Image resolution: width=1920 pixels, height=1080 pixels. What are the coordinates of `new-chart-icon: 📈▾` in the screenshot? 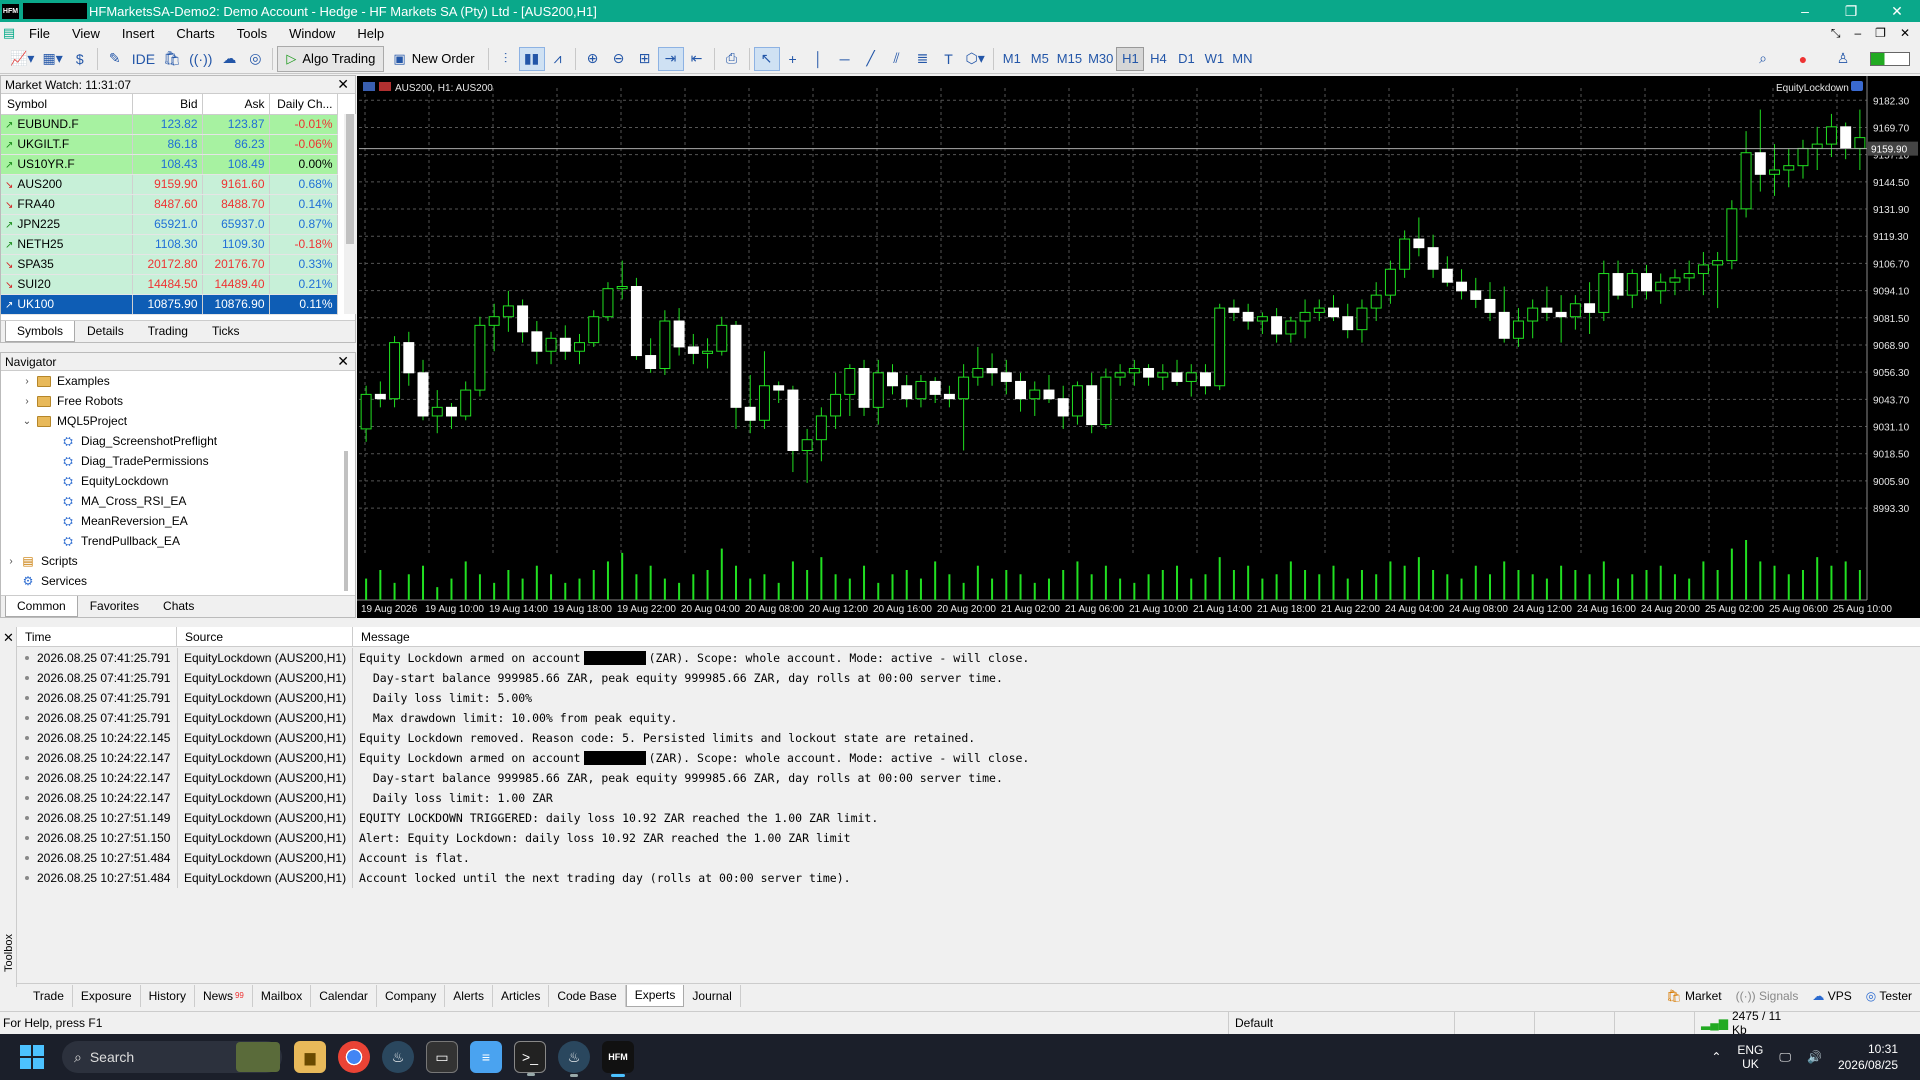 It's located at (22, 59).